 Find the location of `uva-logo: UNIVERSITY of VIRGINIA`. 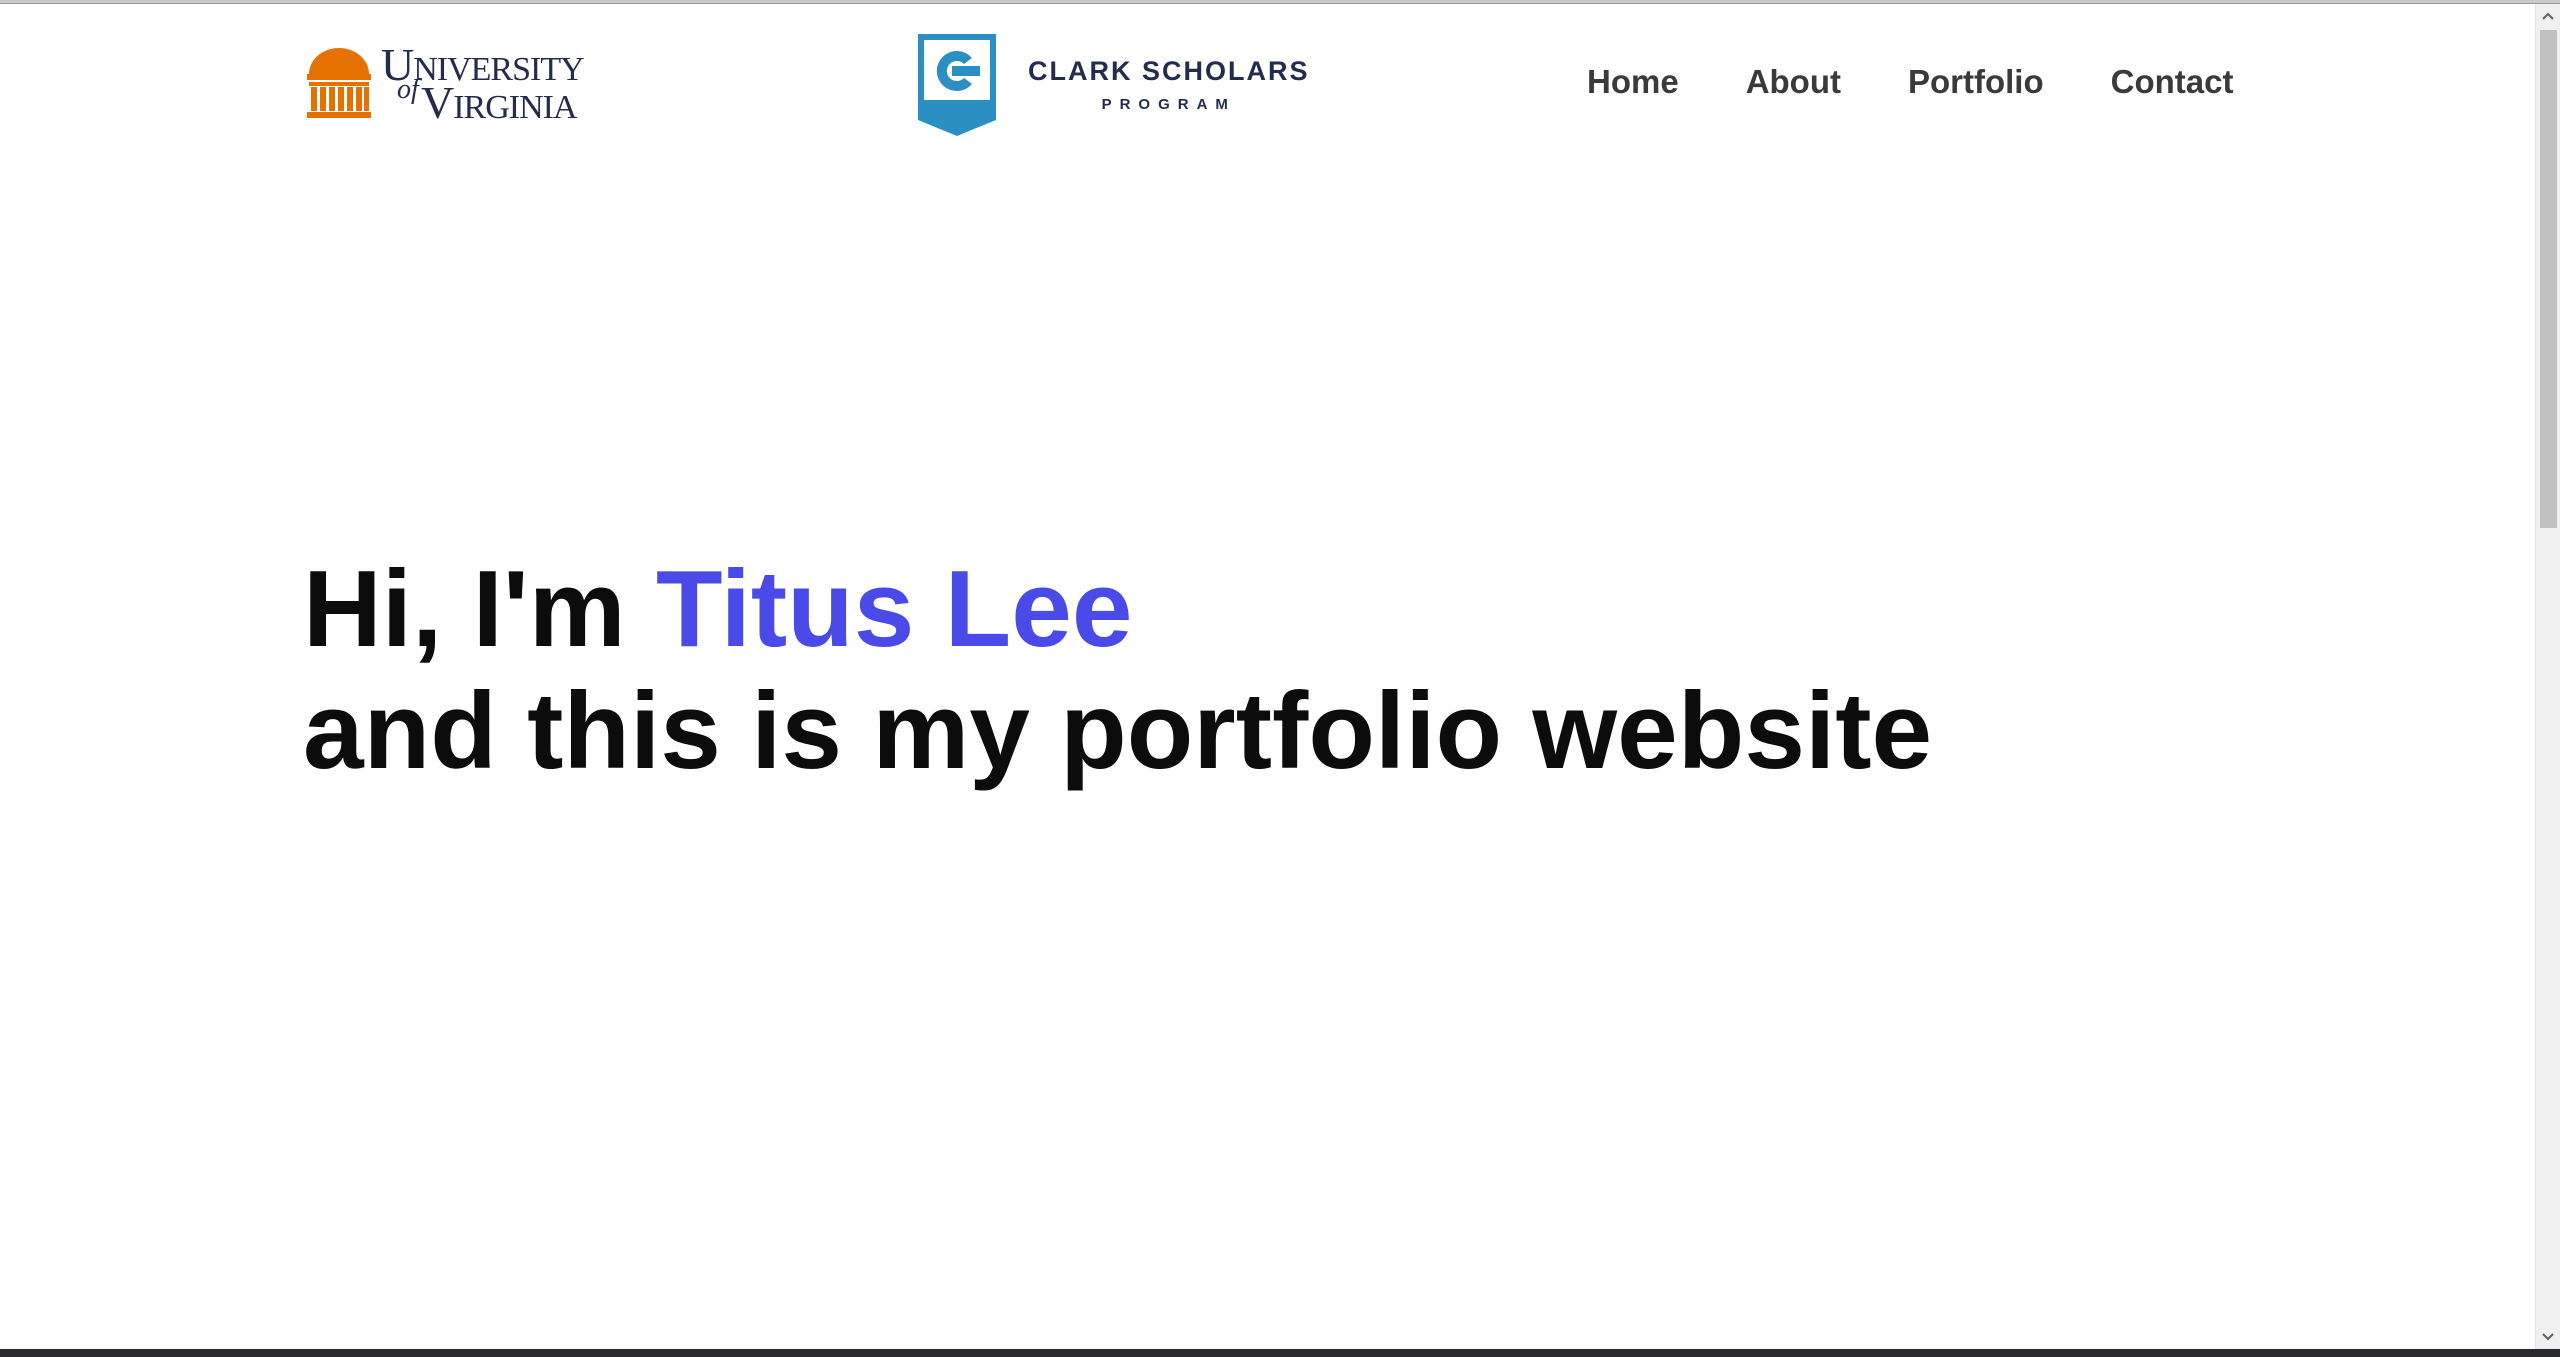

uva-logo: UNIVERSITY of VIRGINIA is located at coordinates (464, 84).